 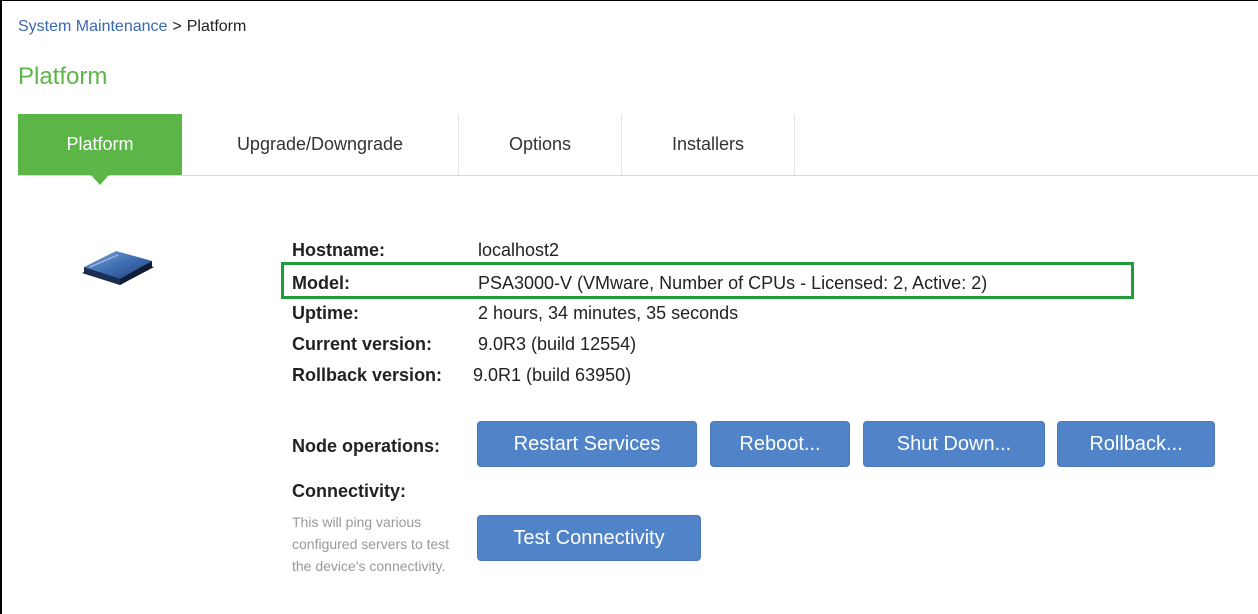 I want to click on node-operations-label: Node operations:, so click(x=366, y=446).